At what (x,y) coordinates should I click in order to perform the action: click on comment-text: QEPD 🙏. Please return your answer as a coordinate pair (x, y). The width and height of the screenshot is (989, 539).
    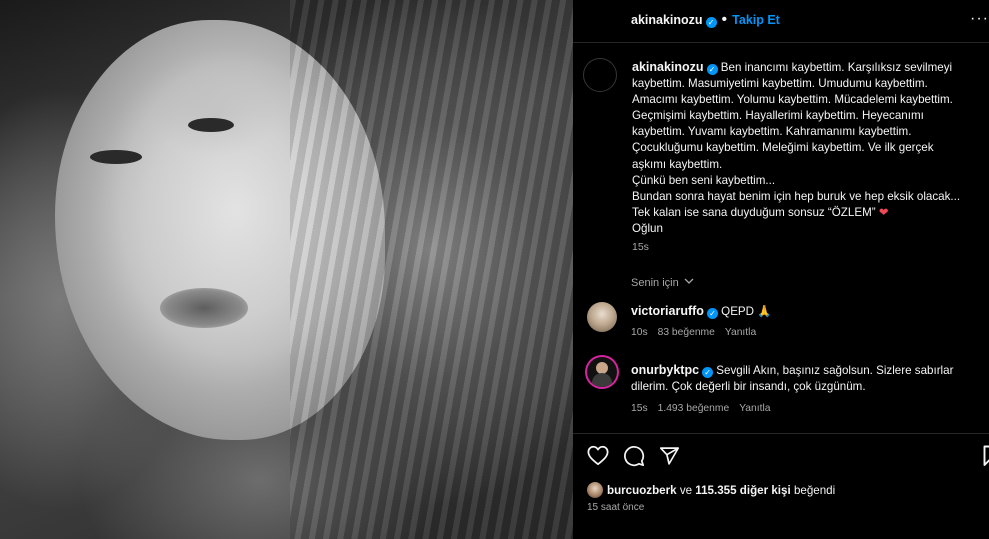
    Looking at the image, I should click on (746, 311).